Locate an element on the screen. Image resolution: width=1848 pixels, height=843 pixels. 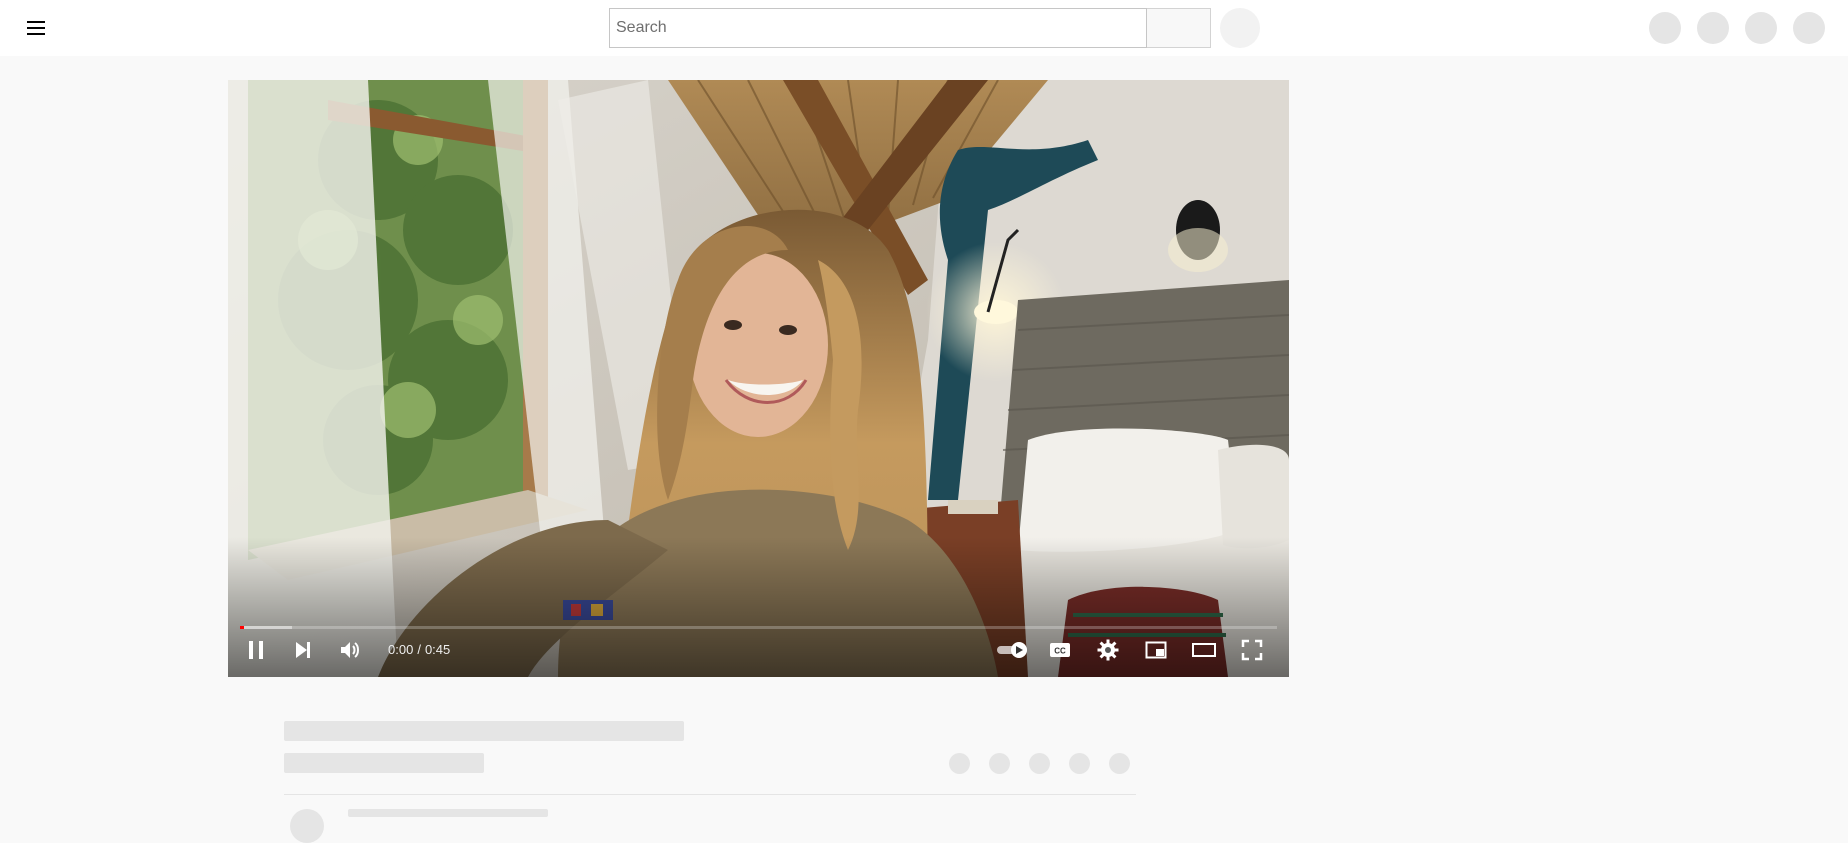
next-button is located at coordinates (303, 650).